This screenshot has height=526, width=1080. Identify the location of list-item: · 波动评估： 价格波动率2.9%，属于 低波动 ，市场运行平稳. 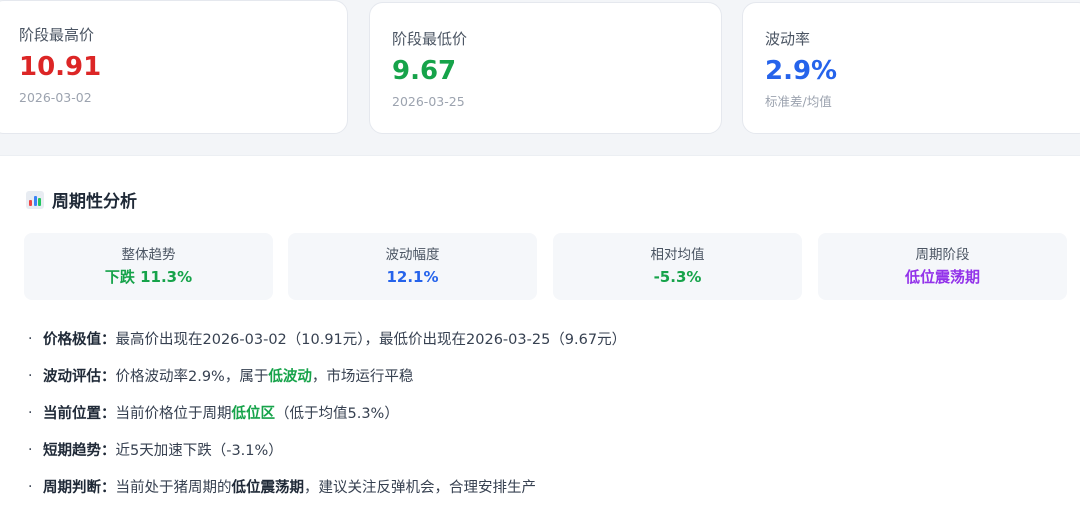
(327, 375).